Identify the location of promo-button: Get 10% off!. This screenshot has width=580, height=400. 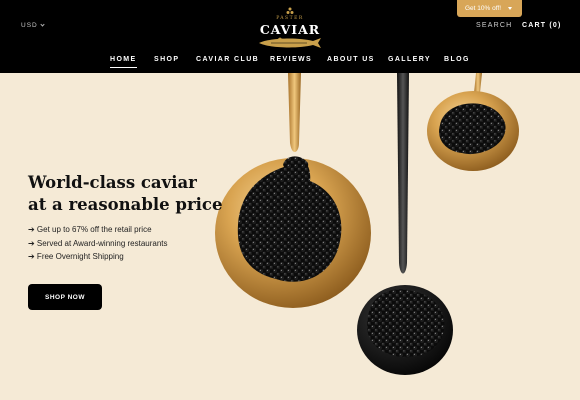
(489, 8).